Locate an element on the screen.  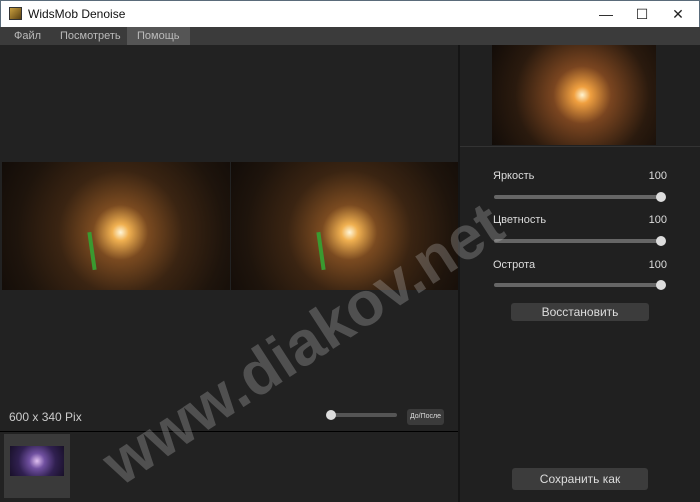
save-as-button: Сохранить как is located at coordinates (580, 479).